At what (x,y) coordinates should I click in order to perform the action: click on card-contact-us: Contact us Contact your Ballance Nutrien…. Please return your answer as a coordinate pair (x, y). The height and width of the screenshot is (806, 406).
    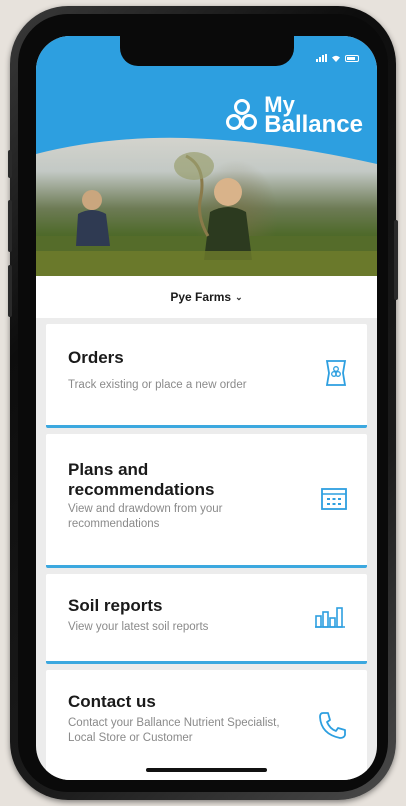
    Looking at the image, I should click on (206, 725).